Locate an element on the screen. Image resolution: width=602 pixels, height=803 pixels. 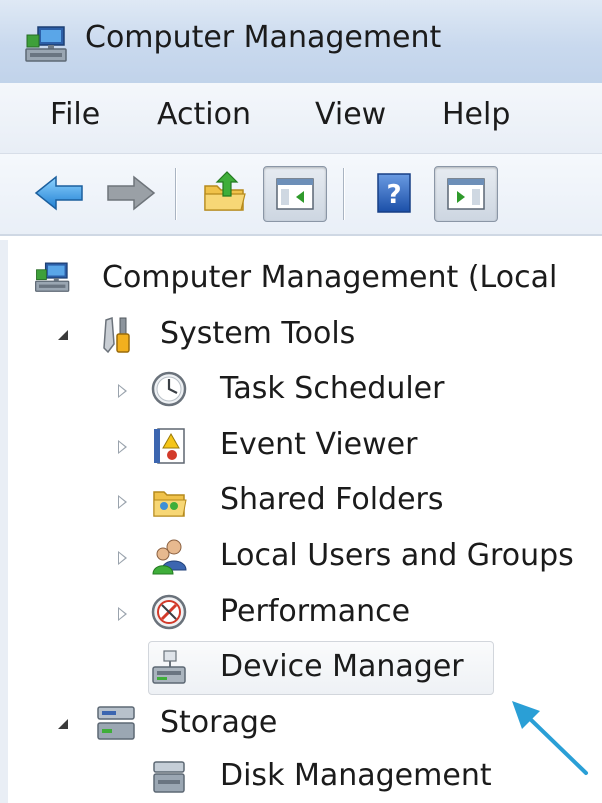
tree-item-label: System Tools is located at coordinates (258, 333).